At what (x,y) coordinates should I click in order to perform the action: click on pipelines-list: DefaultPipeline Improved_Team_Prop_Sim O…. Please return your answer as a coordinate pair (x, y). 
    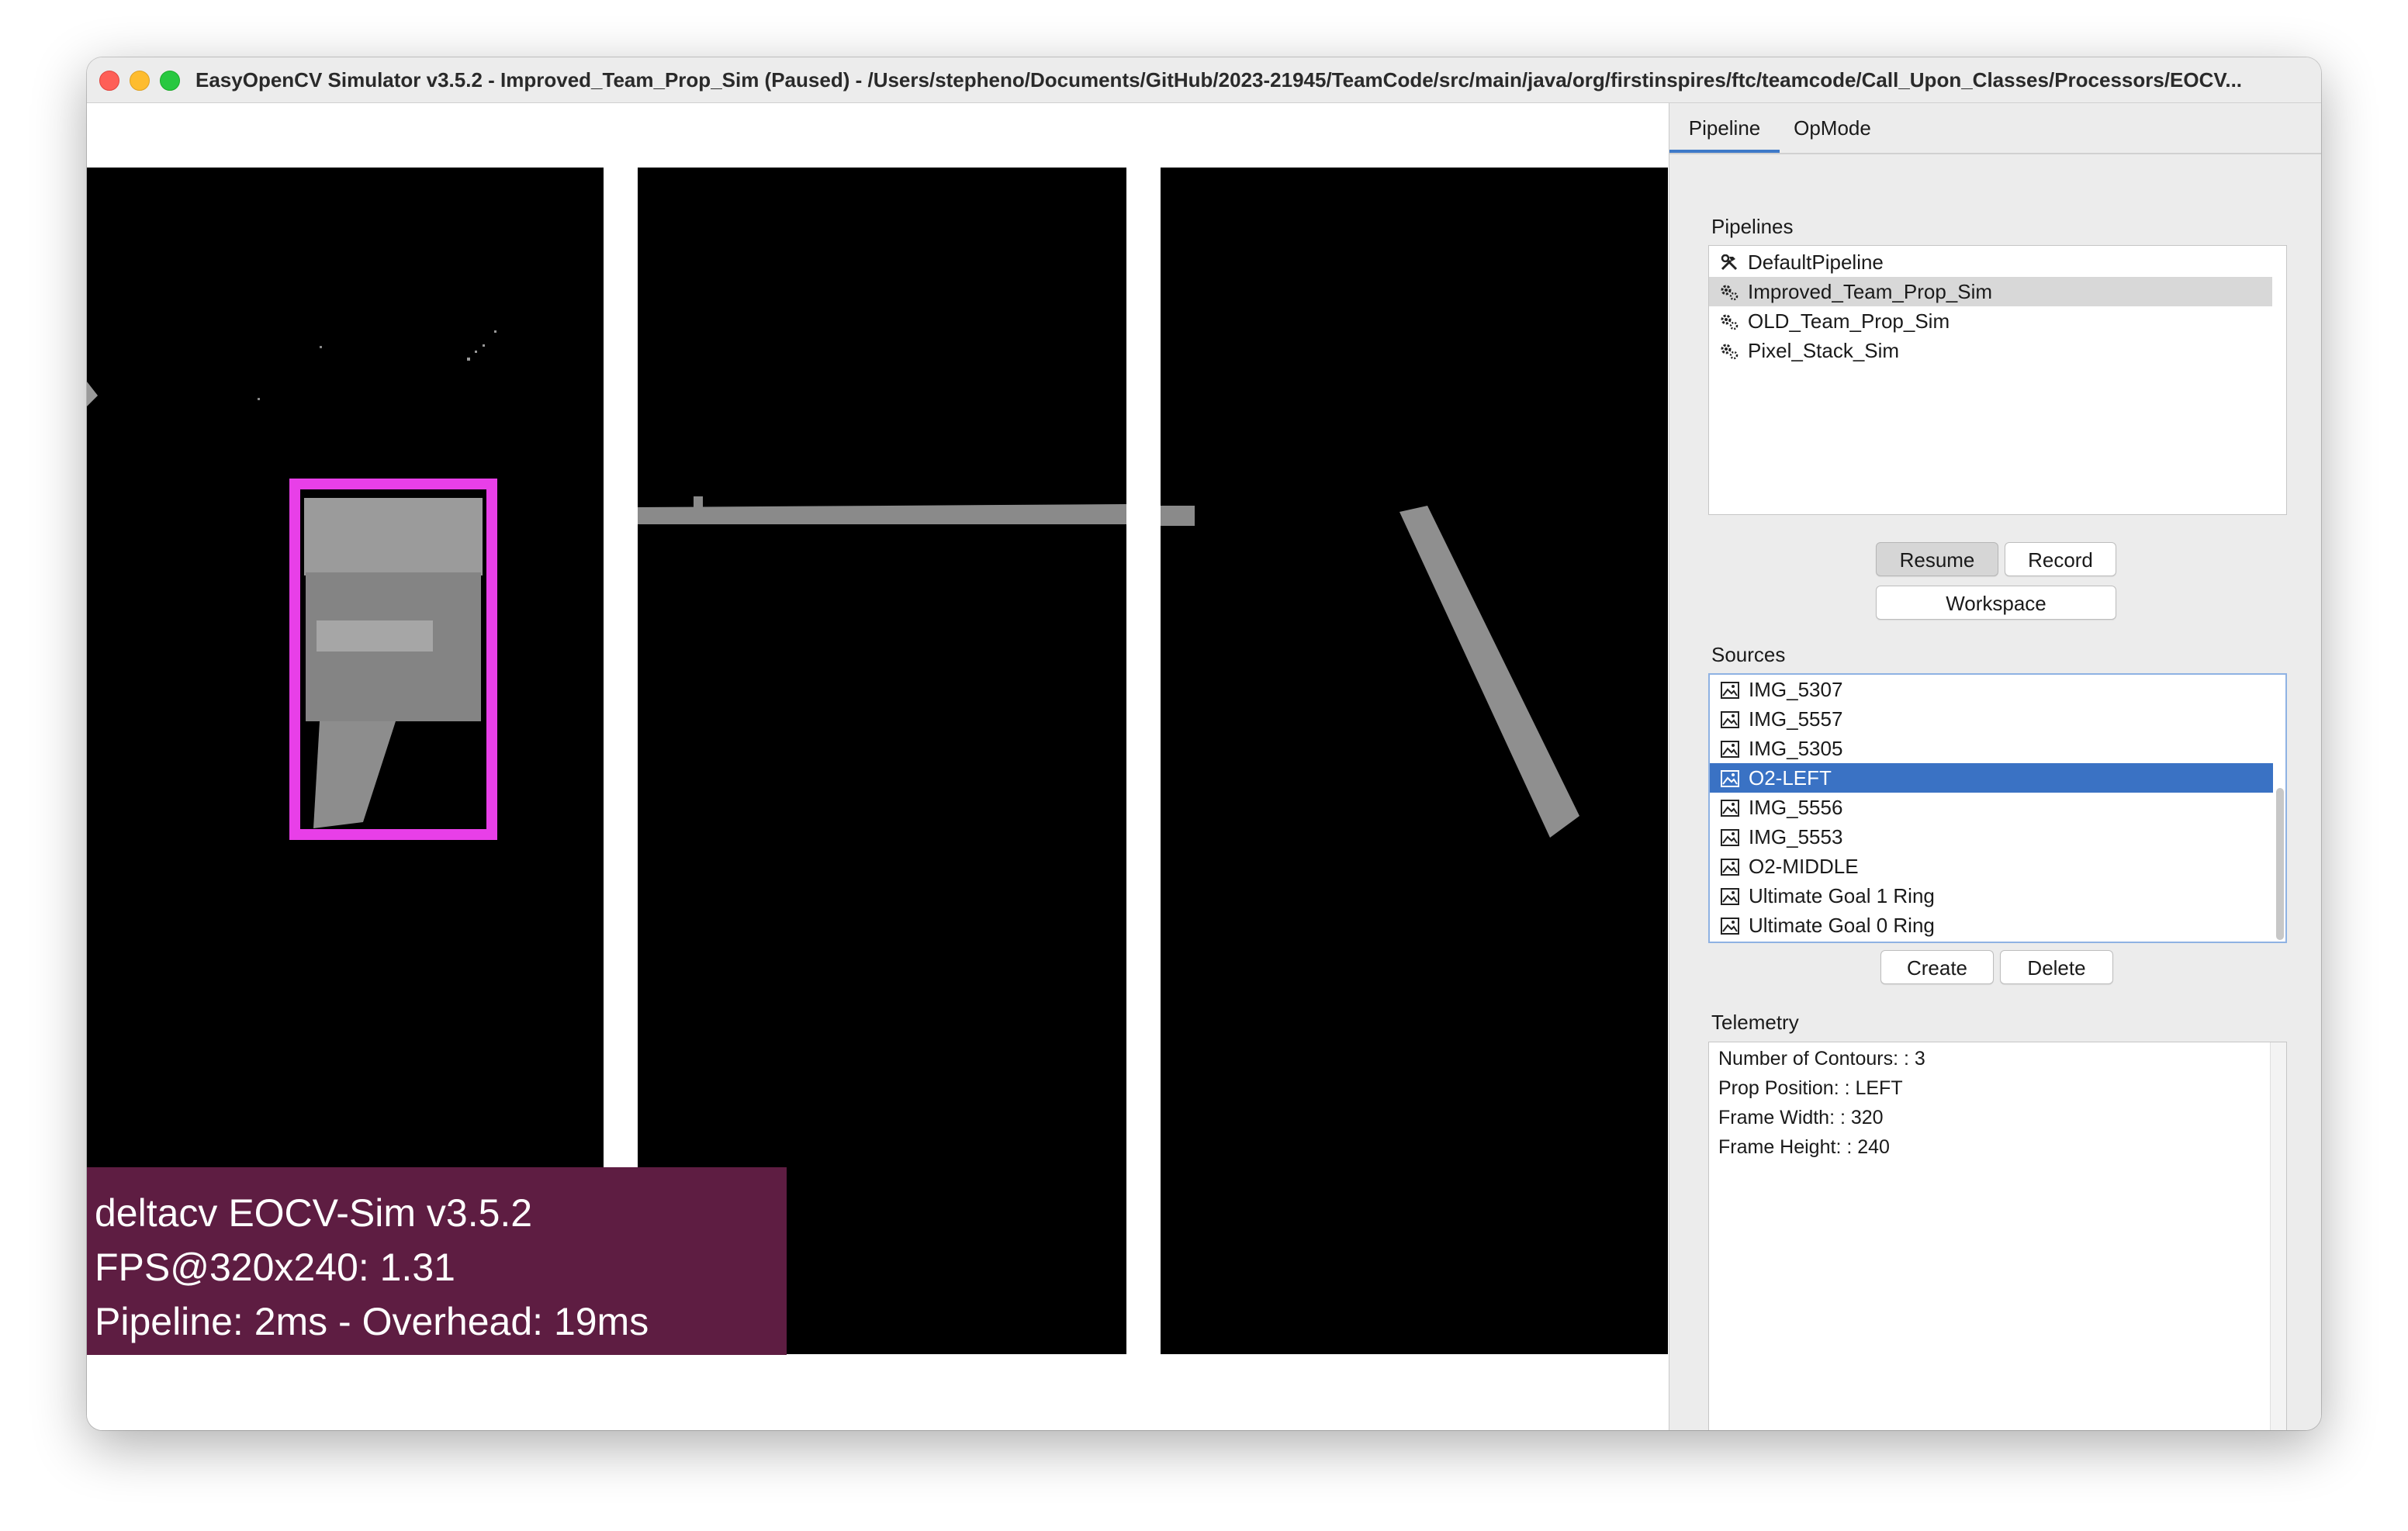
    Looking at the image, I should click on (1997, 380).